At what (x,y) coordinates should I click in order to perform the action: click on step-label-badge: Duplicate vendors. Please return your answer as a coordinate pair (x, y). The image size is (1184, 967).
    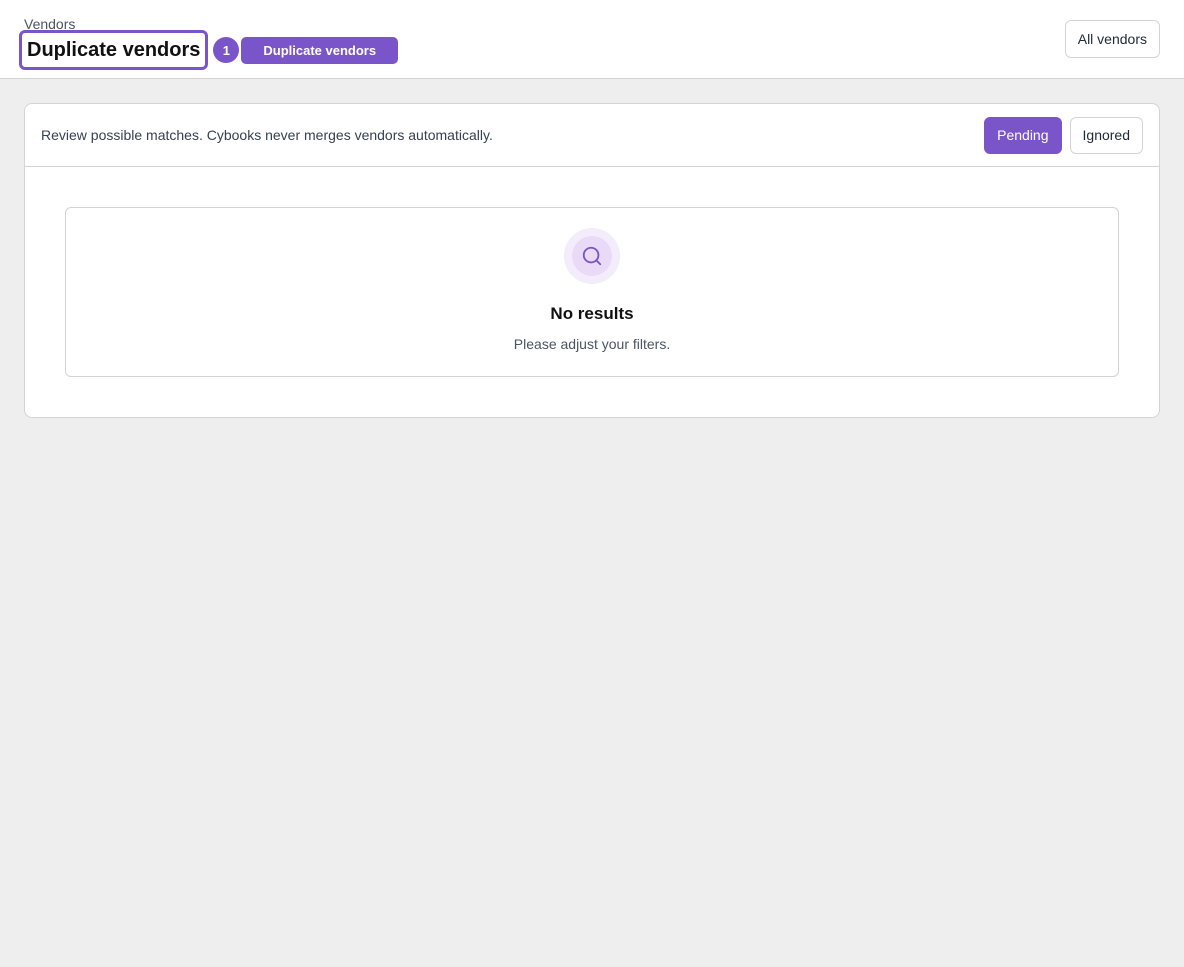
    Looking at the image, I should click on (320, 50).